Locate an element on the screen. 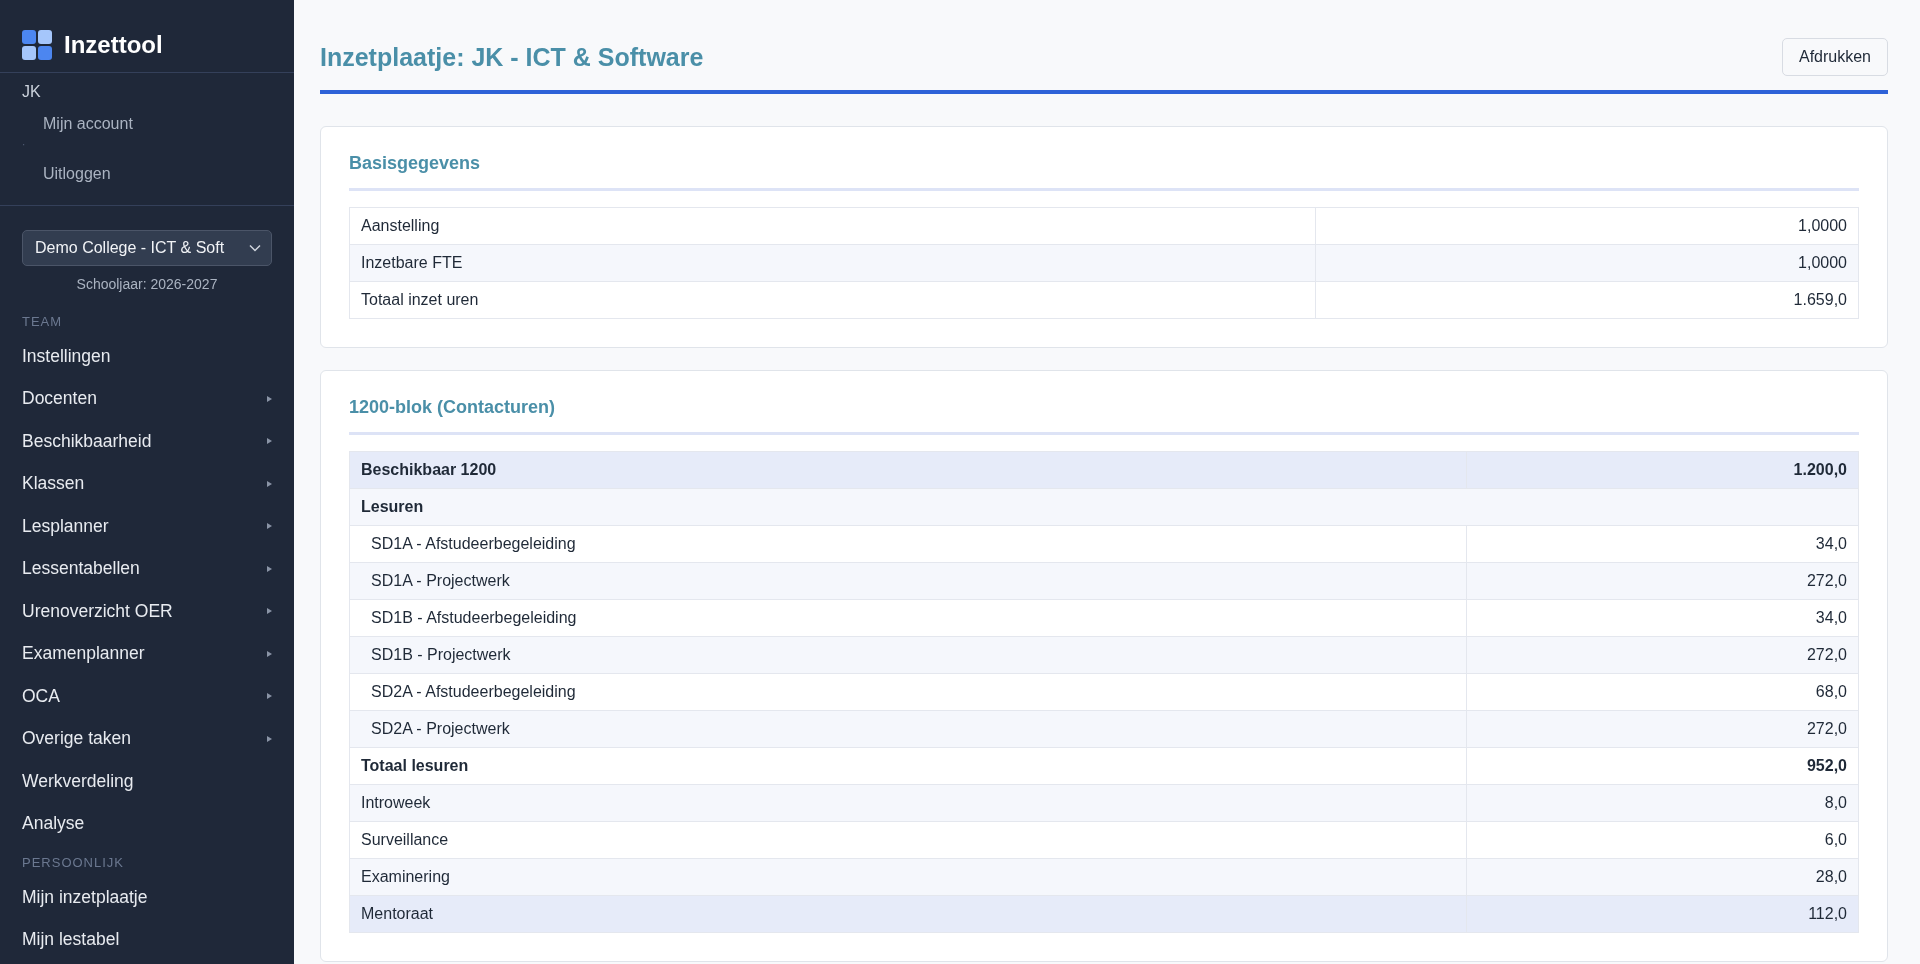  section-heading: TEAM is located at coordinates (42, 322).